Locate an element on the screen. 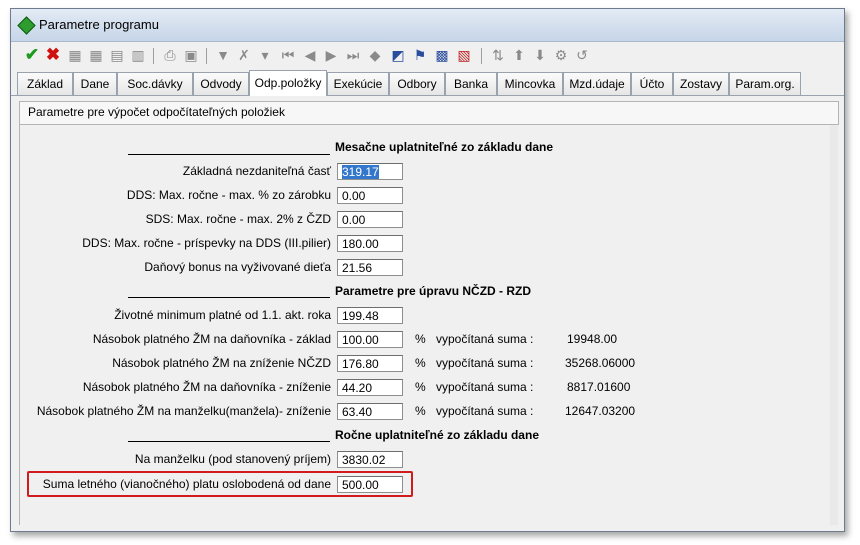  input-zakladna-nezdanitelna: 319.17 is located at coordinates (370, 171).